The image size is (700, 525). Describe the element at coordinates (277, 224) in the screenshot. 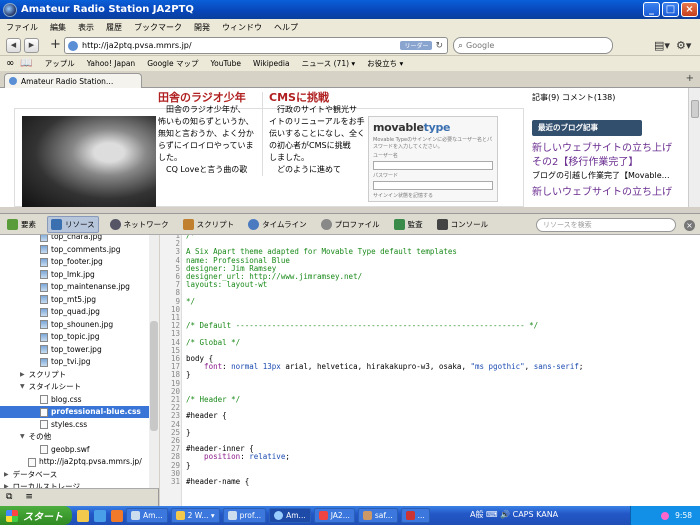

I see `tab-timeline: タイムライン` at that location.